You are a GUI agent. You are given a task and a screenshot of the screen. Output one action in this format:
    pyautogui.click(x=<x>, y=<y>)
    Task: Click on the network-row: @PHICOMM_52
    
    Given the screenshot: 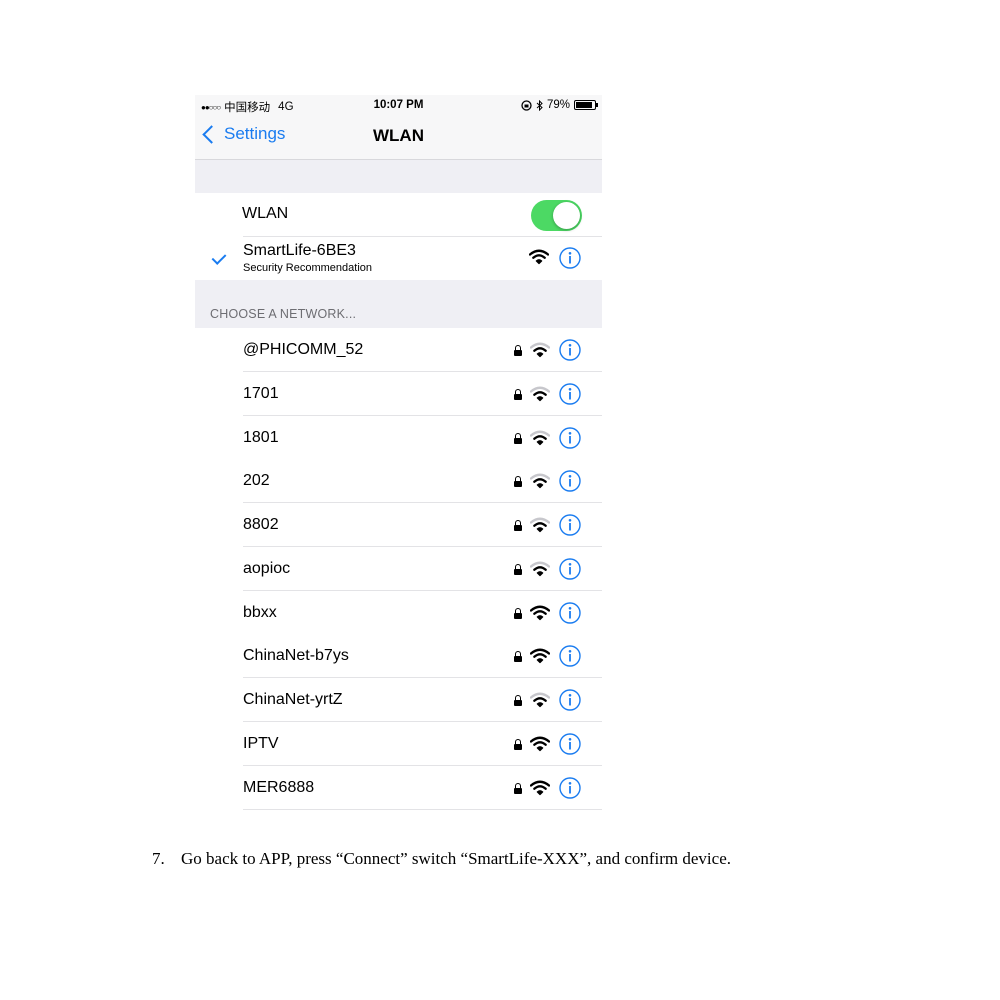 What is the action you would take?
    pyautogui.click(x=398, y=350)
    